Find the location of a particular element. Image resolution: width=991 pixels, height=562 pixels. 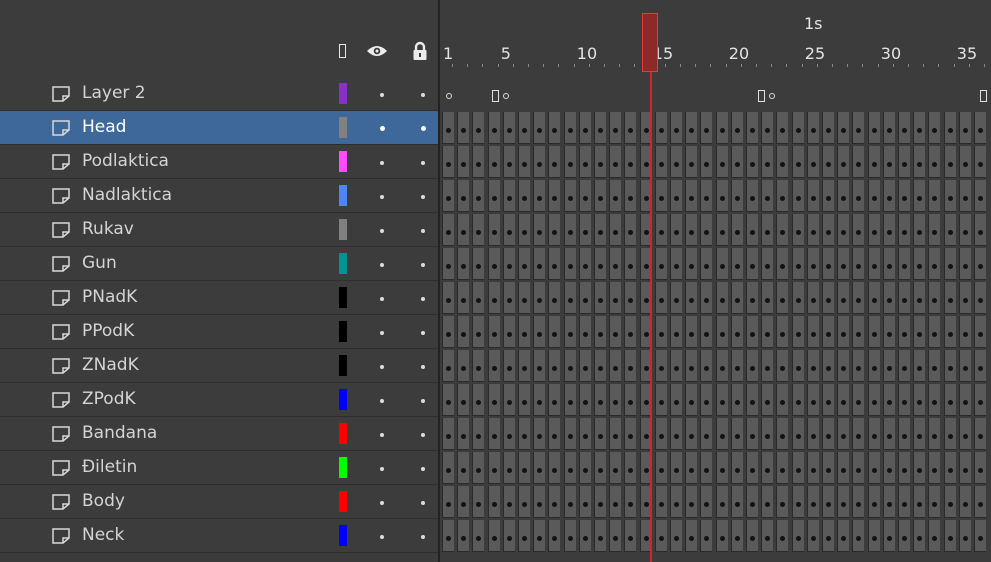

layer-visibility-toggle is located at coordinates (382, 95).